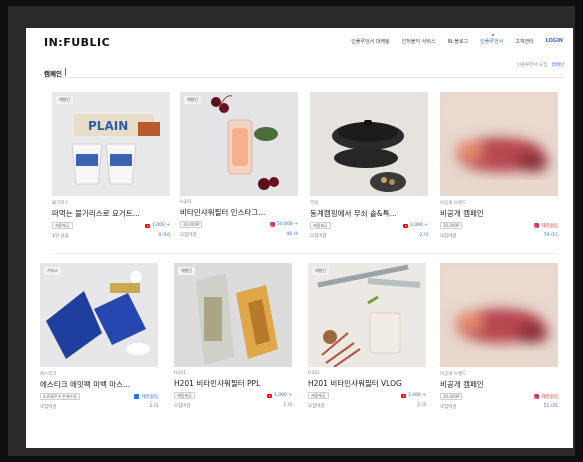 The image size is (583, 462). Describe the element at coordinates (239, 235) in the screenshot. I see `status-row: 모집마감 46 /4` at that location.